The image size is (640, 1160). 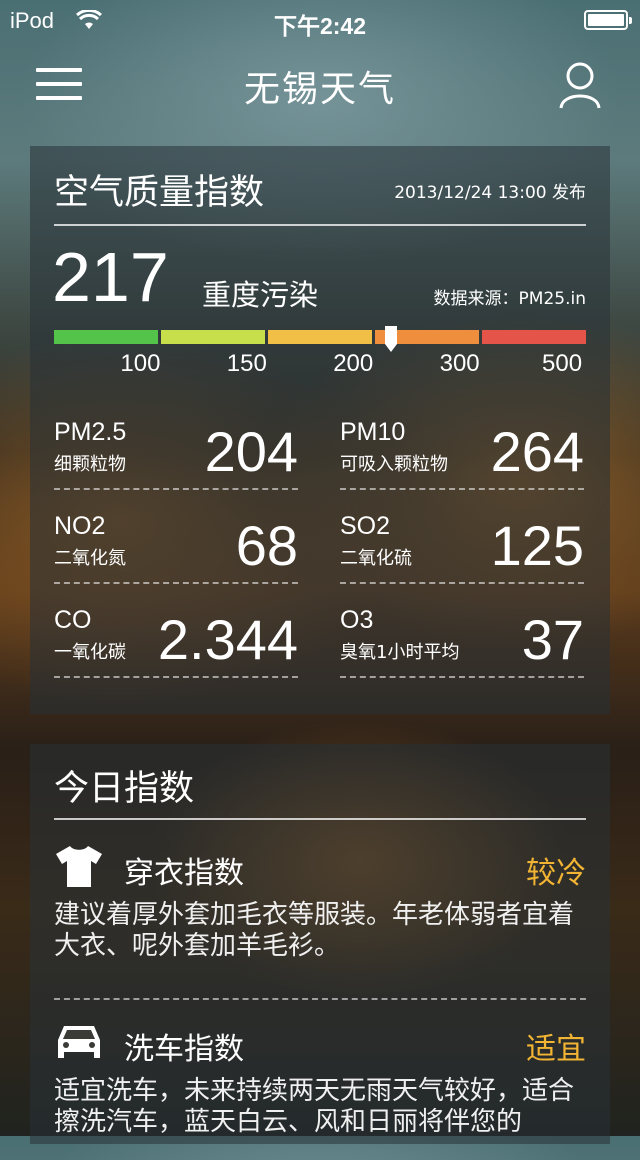 What do you see at coordinates (459, 363) in the screenshot?
I see `aqi-scale-label: 300` at bounding box center [459, 363].